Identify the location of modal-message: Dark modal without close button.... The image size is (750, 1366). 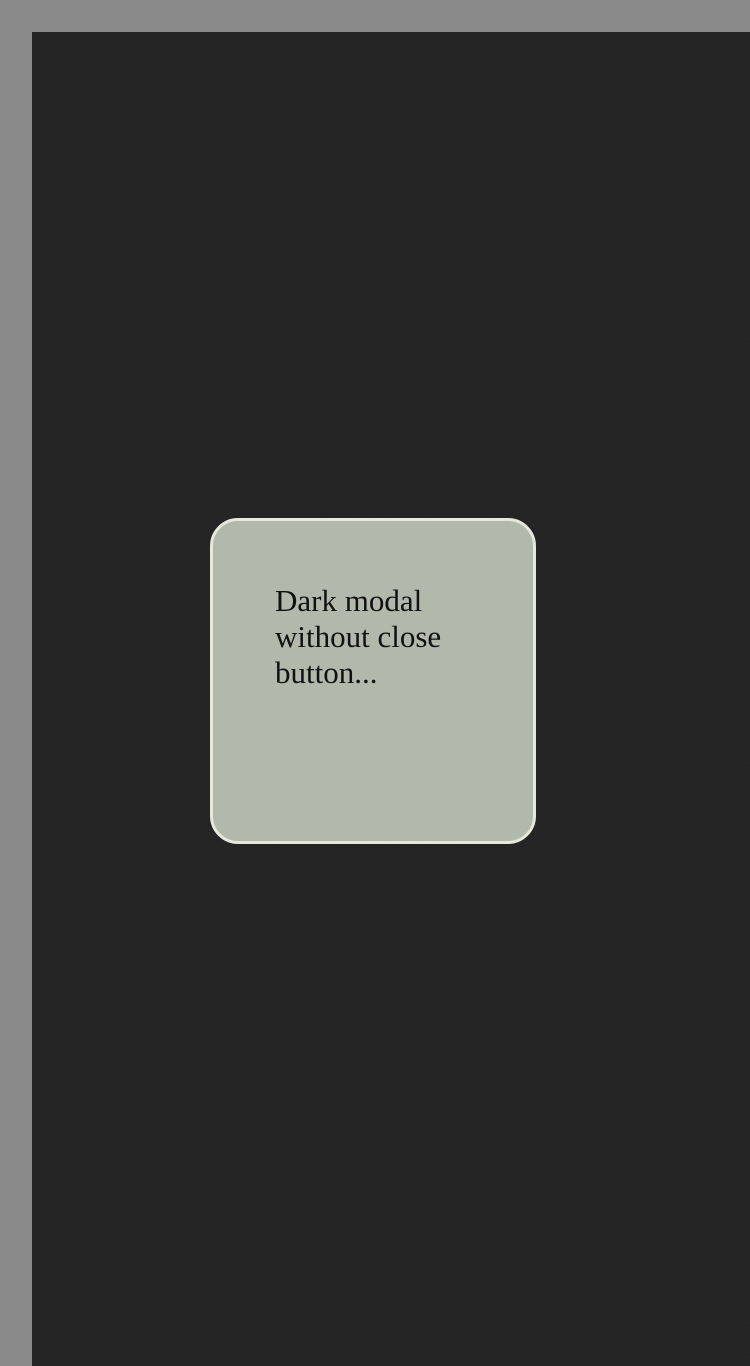
(358, 636).